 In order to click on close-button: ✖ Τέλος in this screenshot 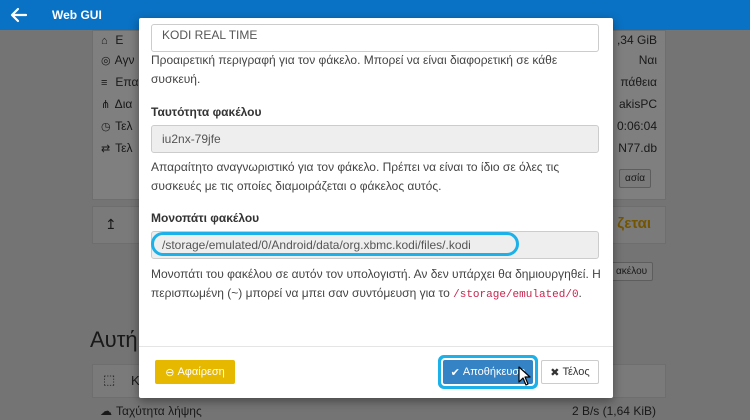, I will do `click(570, 372)`.